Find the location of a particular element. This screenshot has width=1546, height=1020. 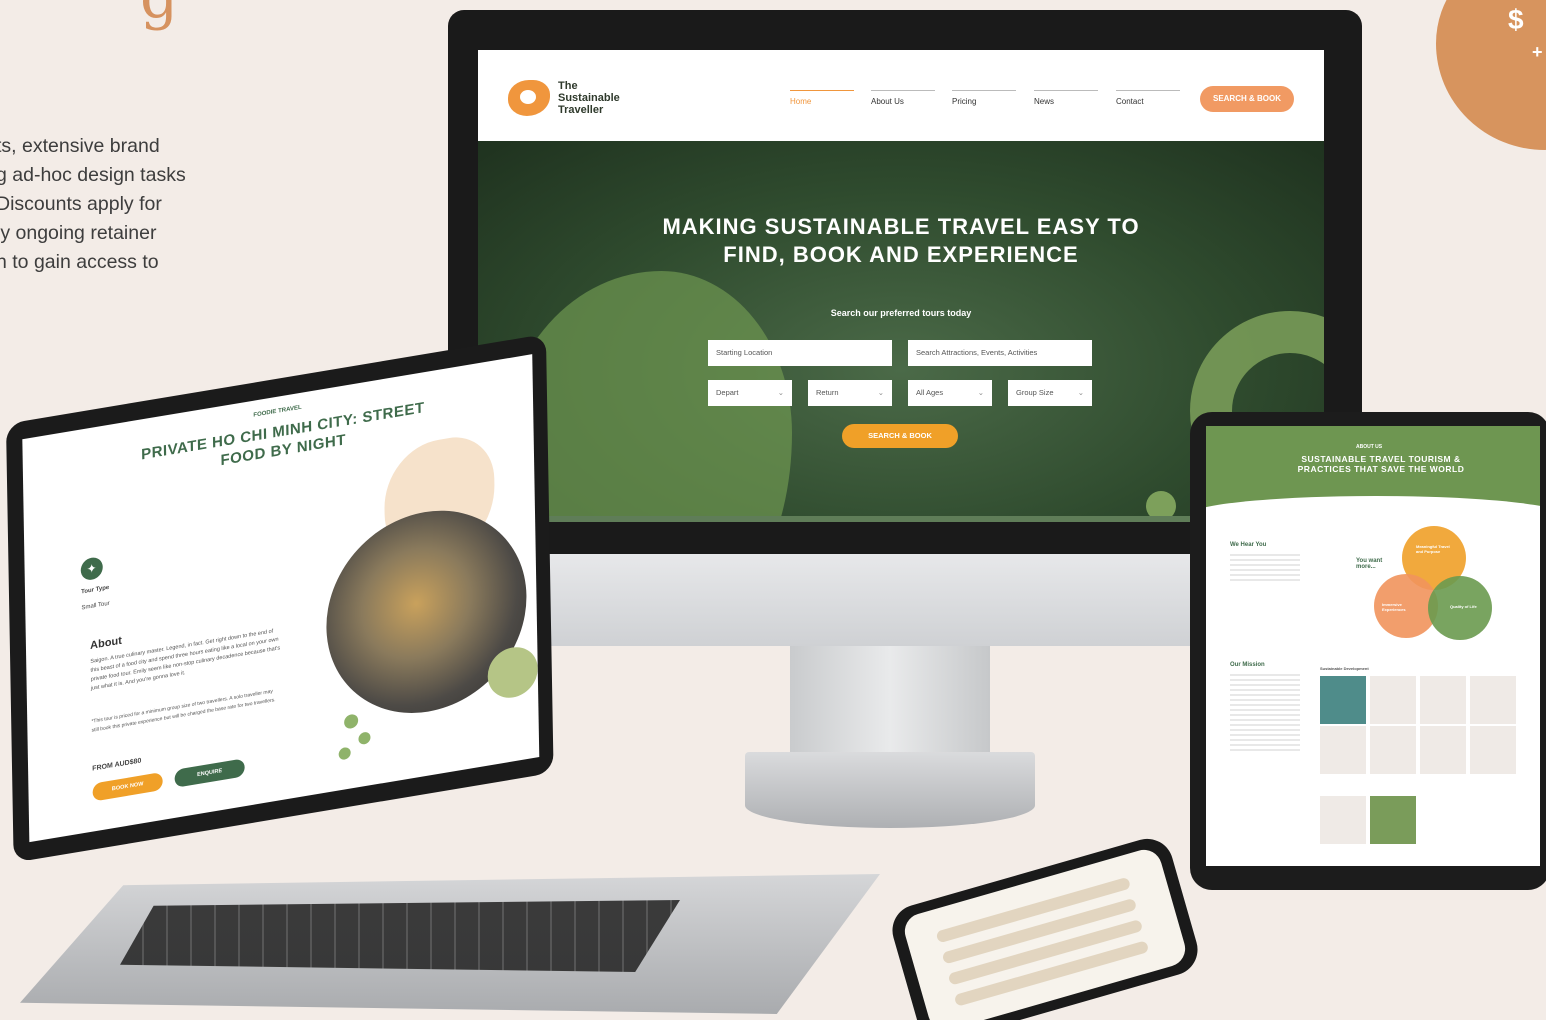

group-size-label: Group Size is located at coordinates (1035, 392).